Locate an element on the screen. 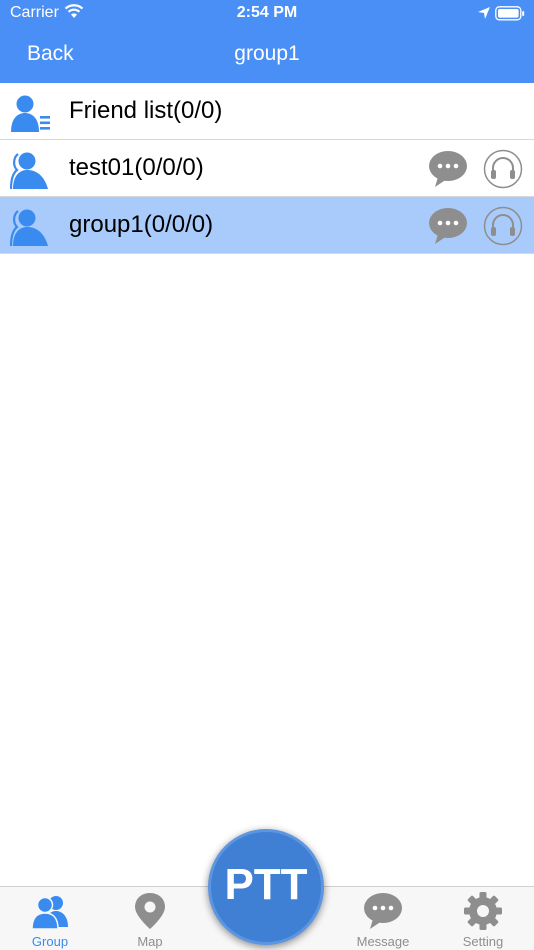  list-item-friend-list: Friend list(0/0) is located at coordinates (267, 111).